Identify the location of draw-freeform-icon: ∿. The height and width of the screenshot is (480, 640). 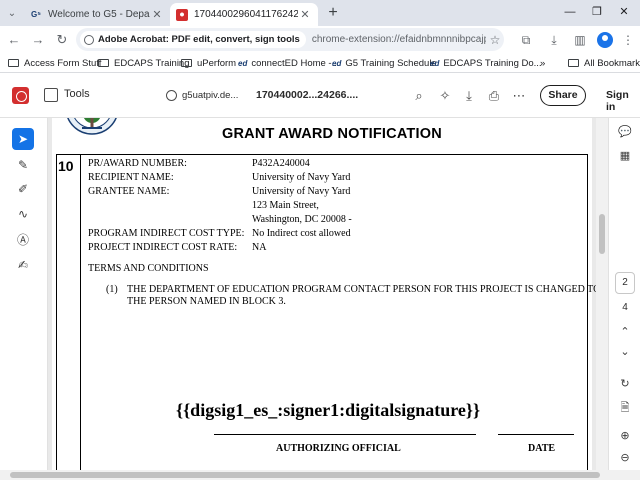
(23, 214).